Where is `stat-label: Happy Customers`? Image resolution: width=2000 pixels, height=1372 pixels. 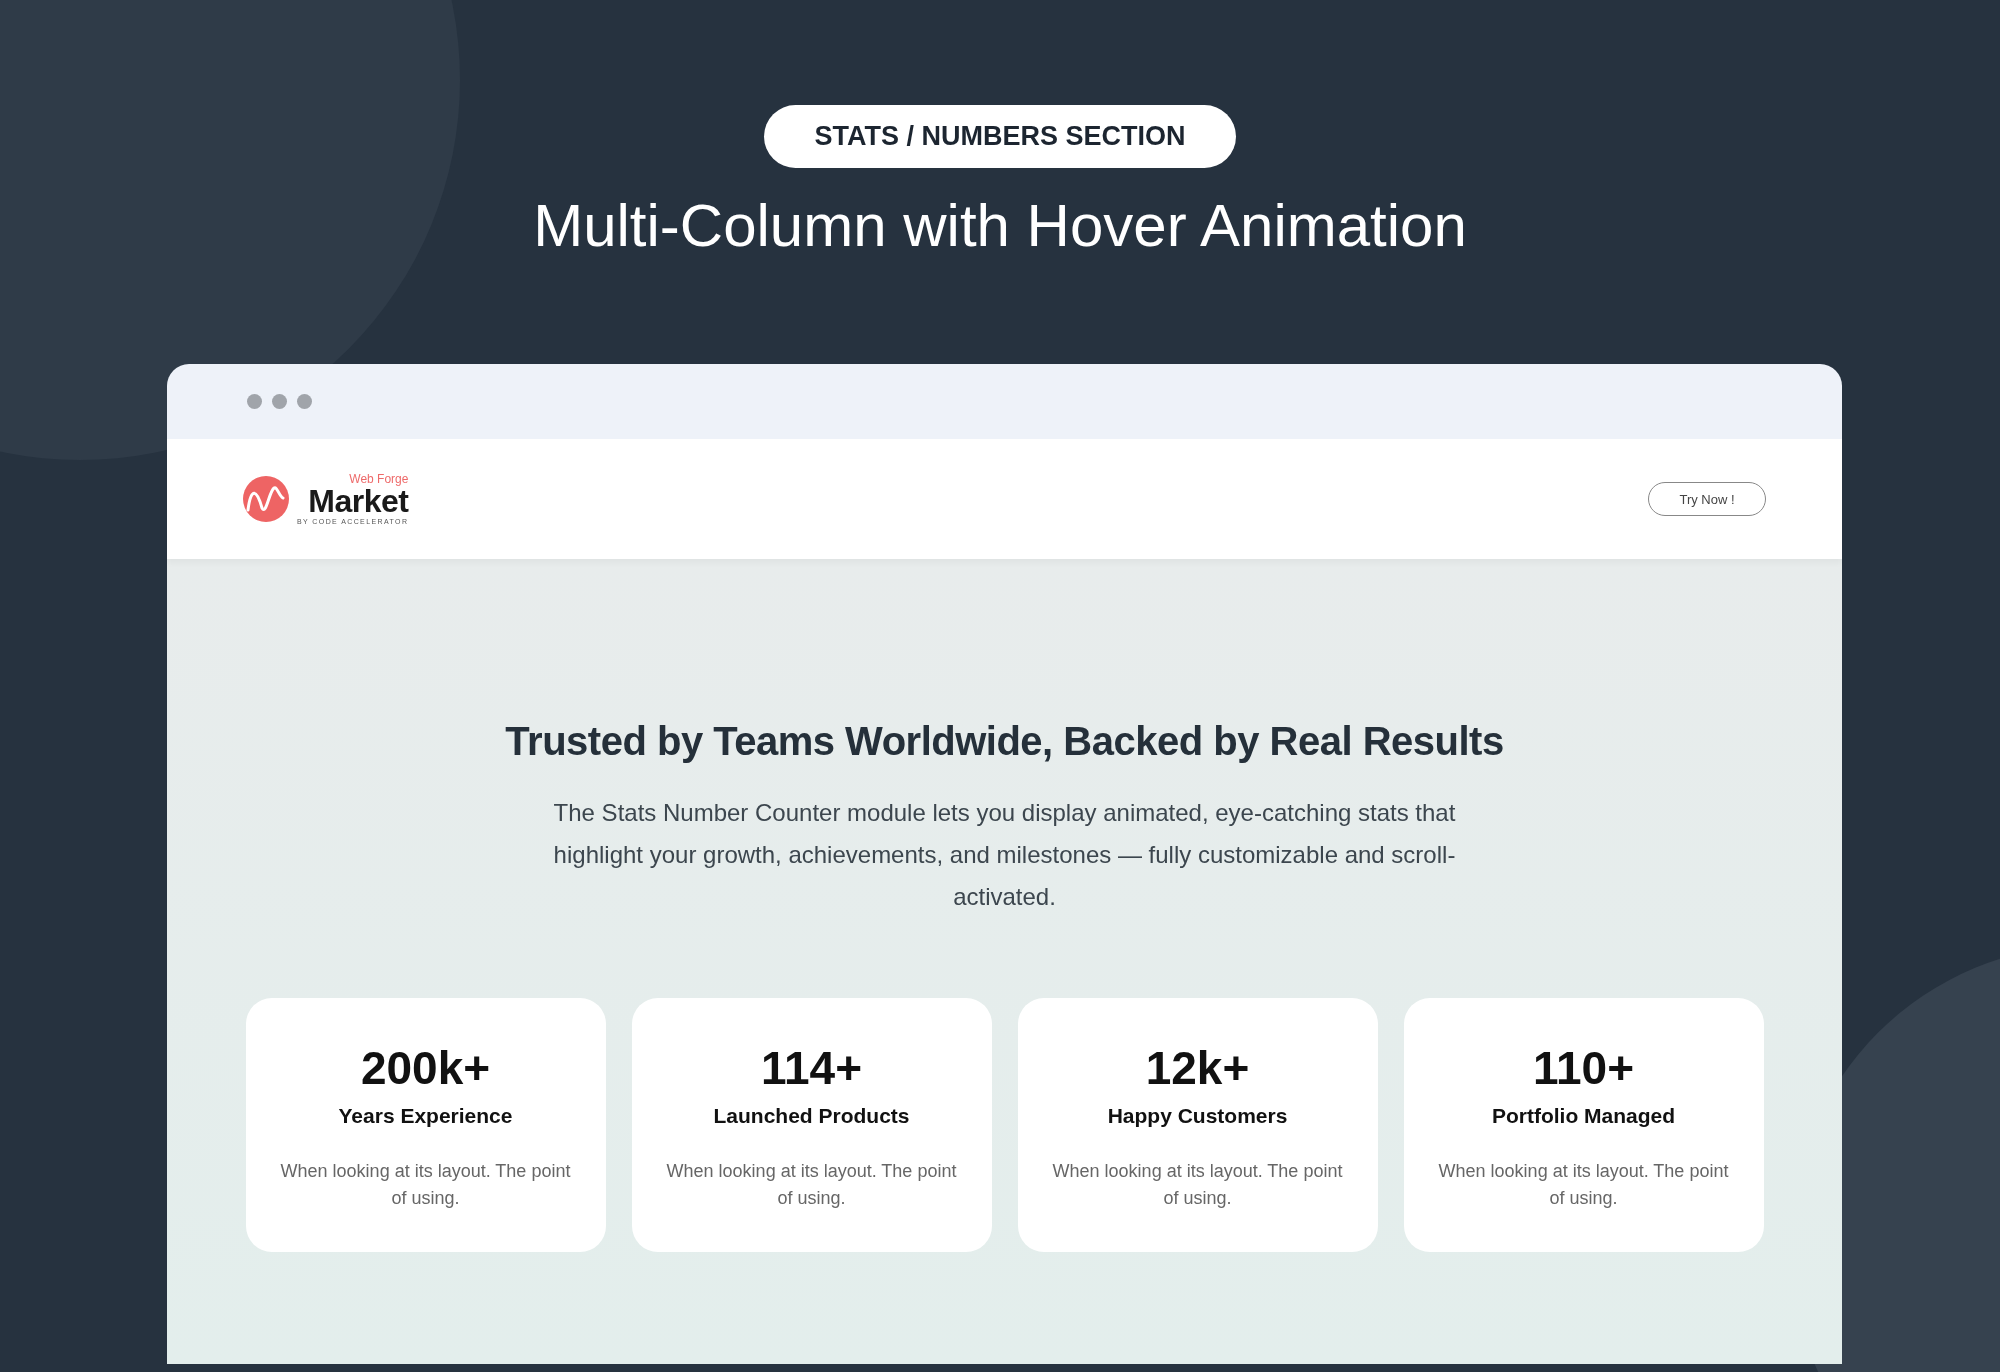 stat-label: Happy Customers is located at coordinates (1197, 1116).